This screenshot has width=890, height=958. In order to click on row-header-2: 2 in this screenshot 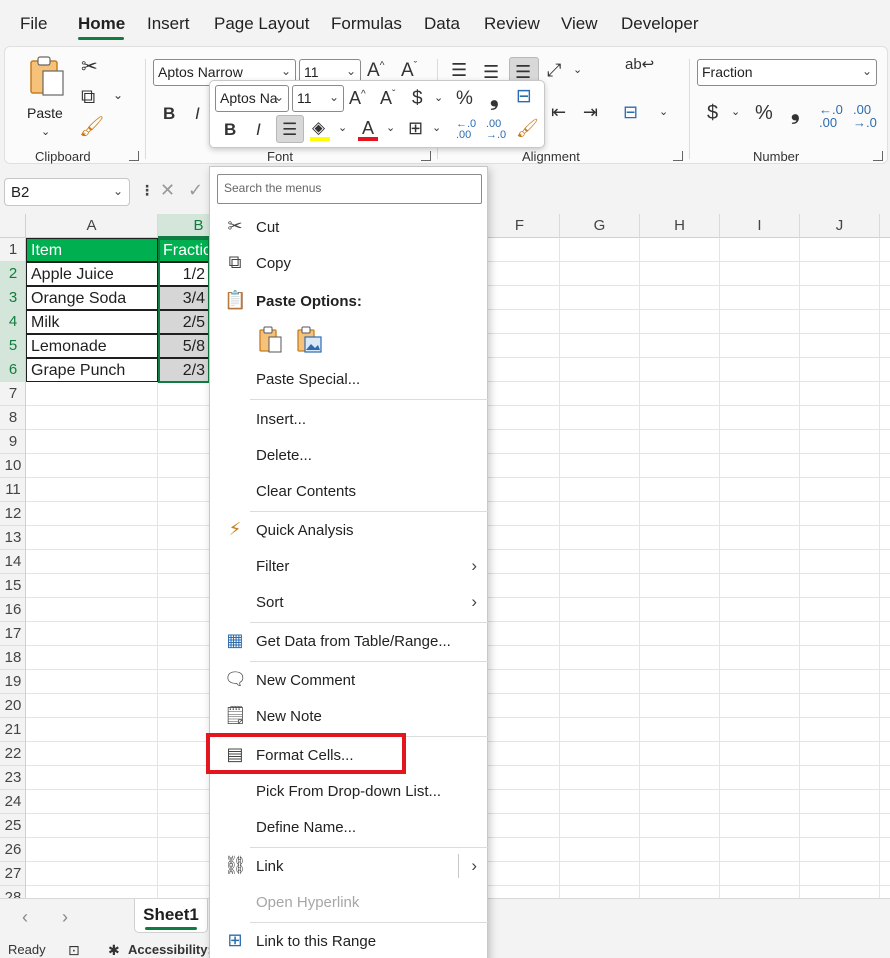, I will do `click(12, 274)`.